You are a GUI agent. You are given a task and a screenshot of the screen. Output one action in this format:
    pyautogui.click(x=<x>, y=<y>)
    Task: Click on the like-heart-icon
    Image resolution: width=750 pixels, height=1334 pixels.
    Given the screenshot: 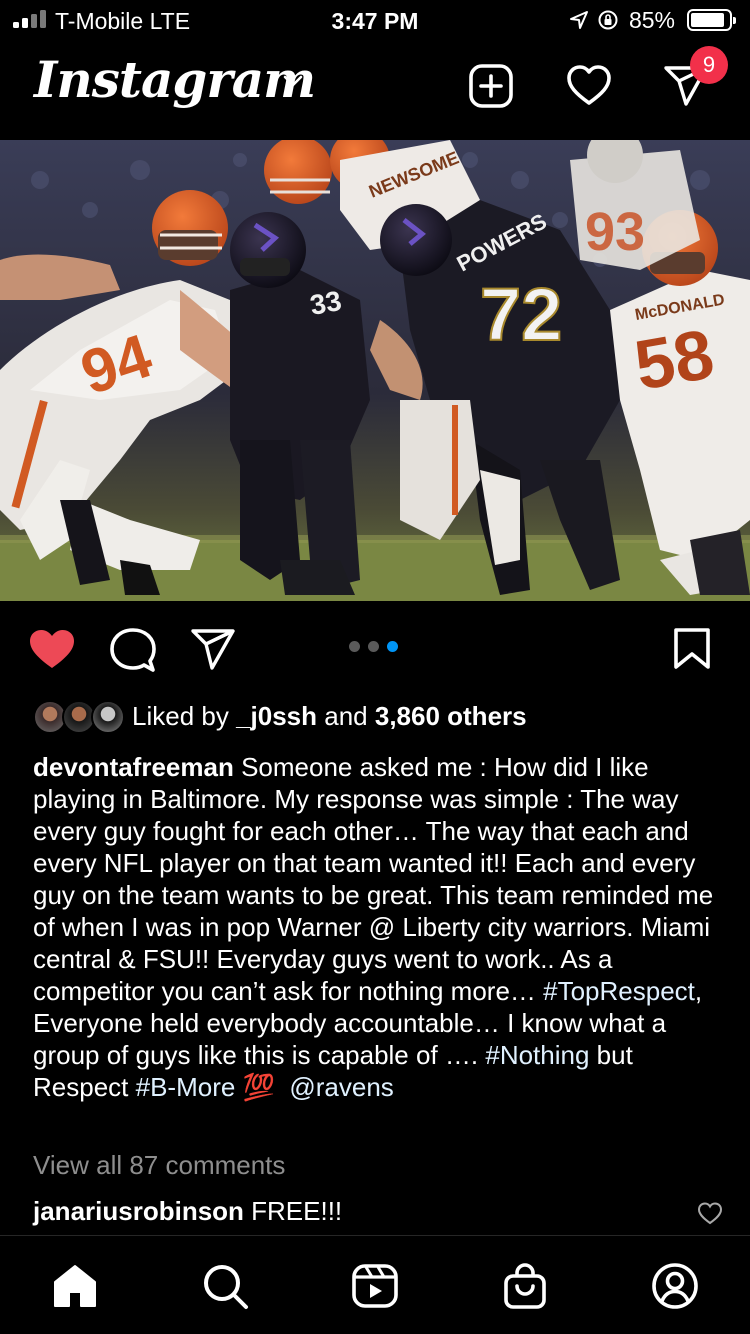 What is the action you would take?
    pyautogui.click(x=52, y=649)
    